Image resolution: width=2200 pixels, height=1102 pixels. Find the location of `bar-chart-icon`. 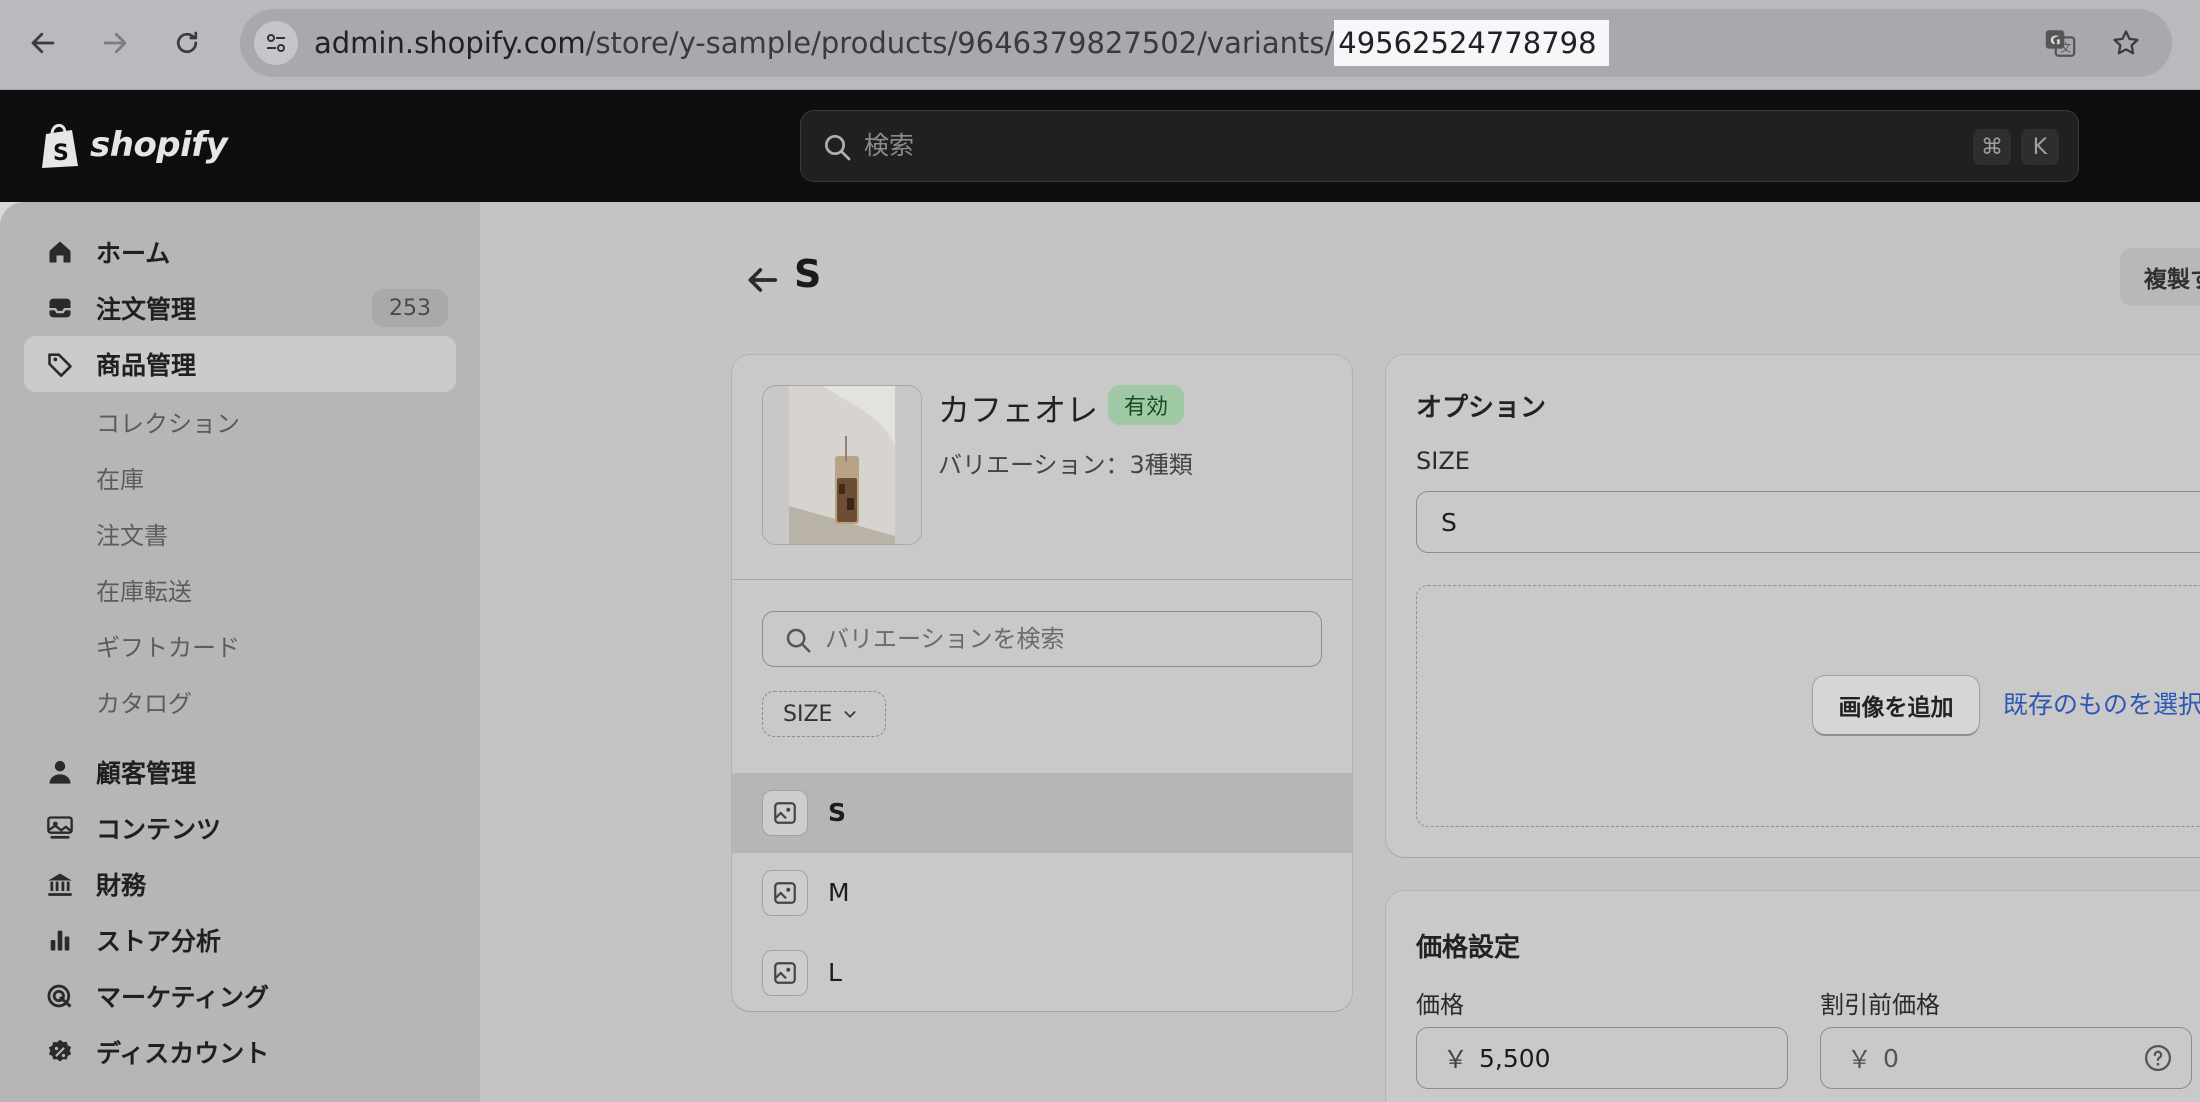

bar-chart-icon is located at coordinates (60, 940).